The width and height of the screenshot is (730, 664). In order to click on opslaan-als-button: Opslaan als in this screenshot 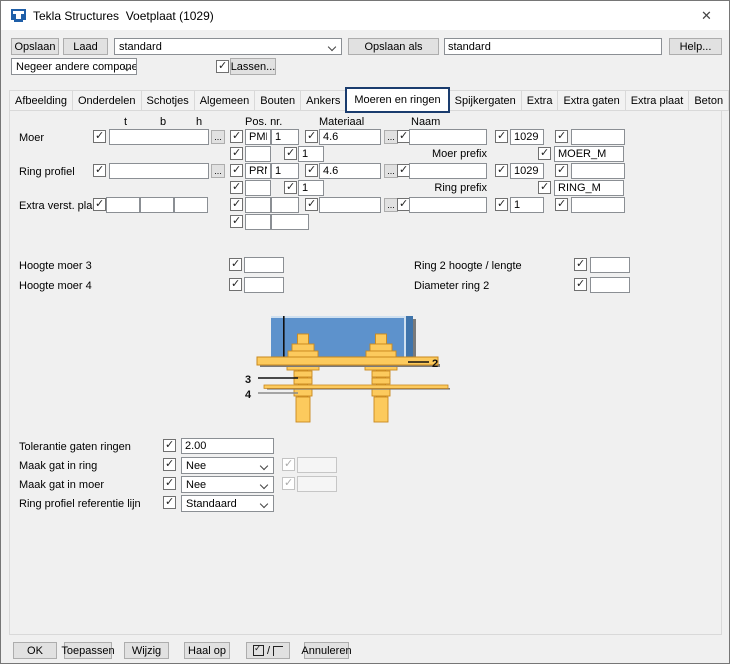, I will do `click(393, 46)`.